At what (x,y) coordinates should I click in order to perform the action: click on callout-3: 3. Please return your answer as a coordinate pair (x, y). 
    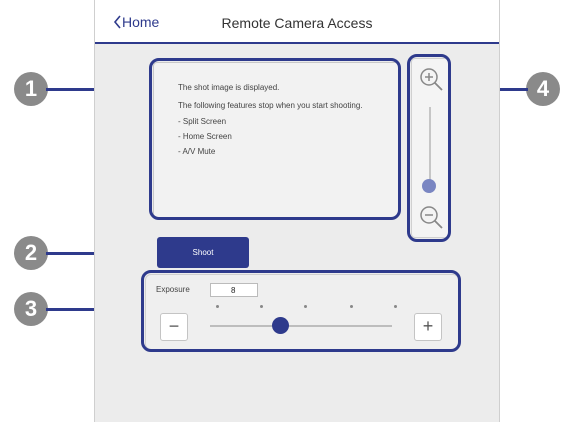
    Looking at the image, I should click on (31, 309).